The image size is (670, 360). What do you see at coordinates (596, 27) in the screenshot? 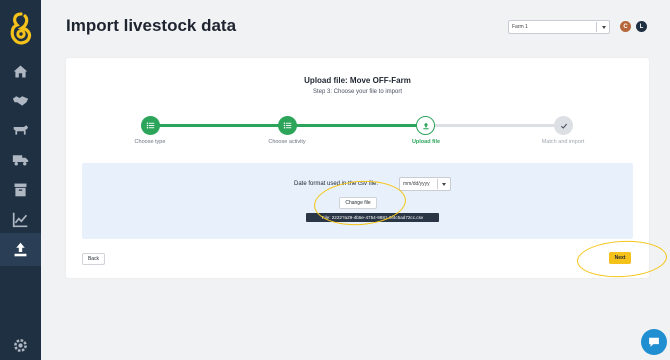
I see `farm-select-separator` at bounding box center [596, 27].